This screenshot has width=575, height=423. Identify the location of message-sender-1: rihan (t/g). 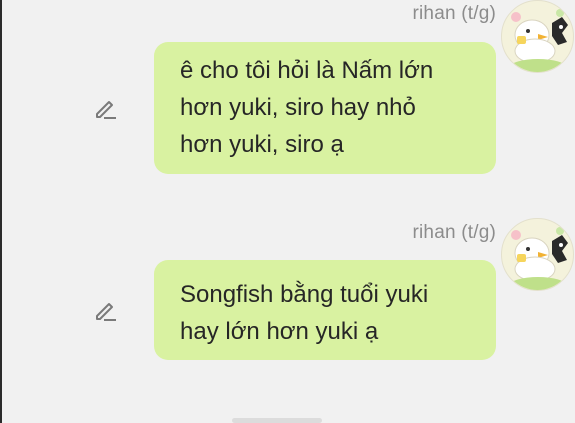
(454, 13).